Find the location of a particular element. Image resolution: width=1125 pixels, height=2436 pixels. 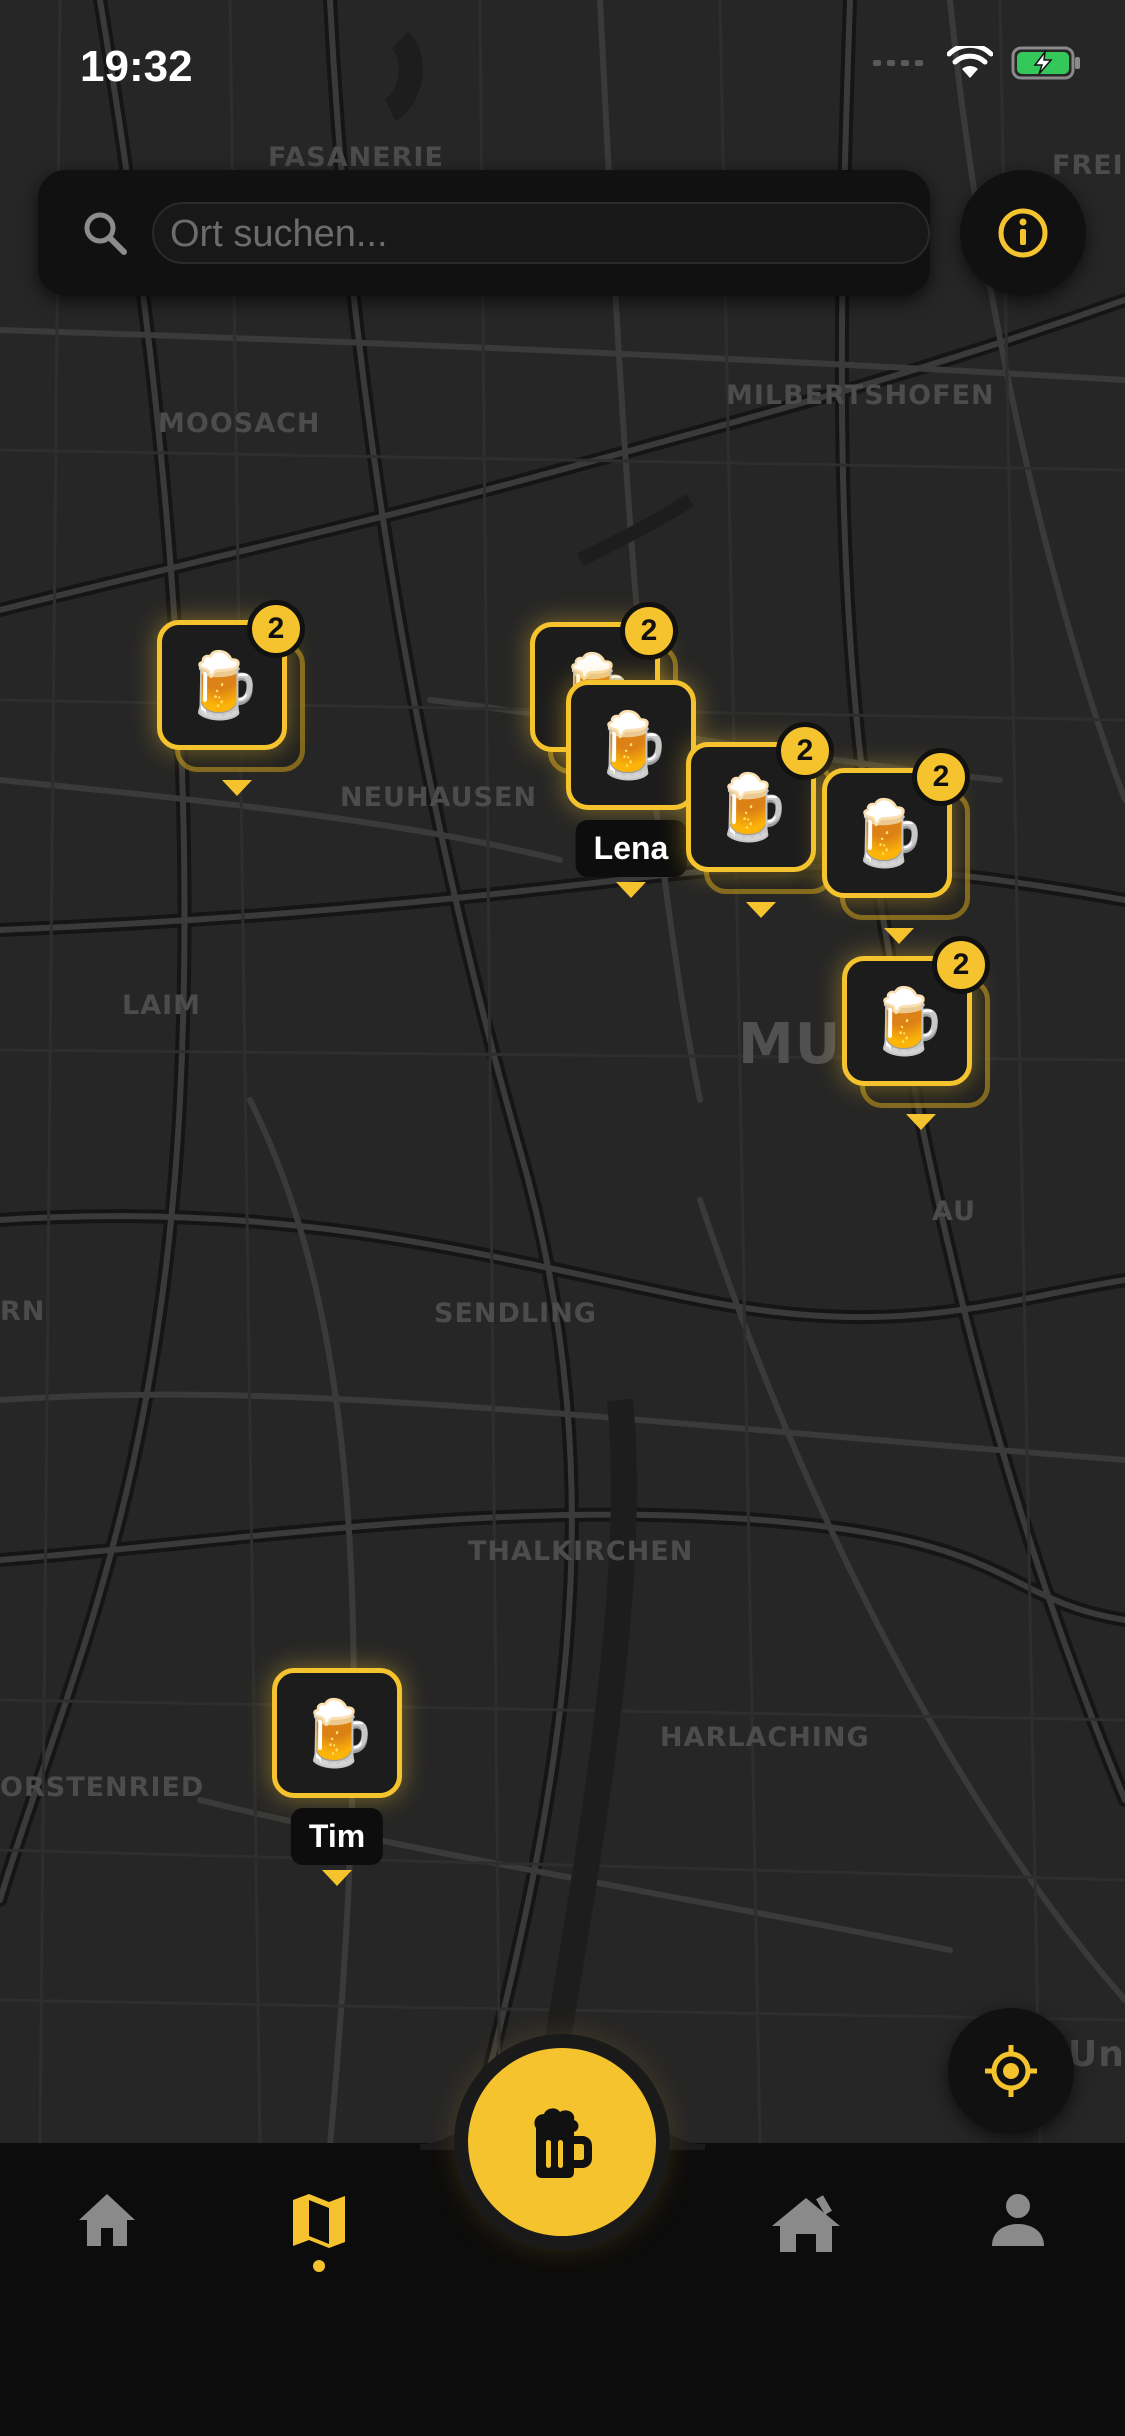

district-label: MU is located at coordinates (790, 1044).